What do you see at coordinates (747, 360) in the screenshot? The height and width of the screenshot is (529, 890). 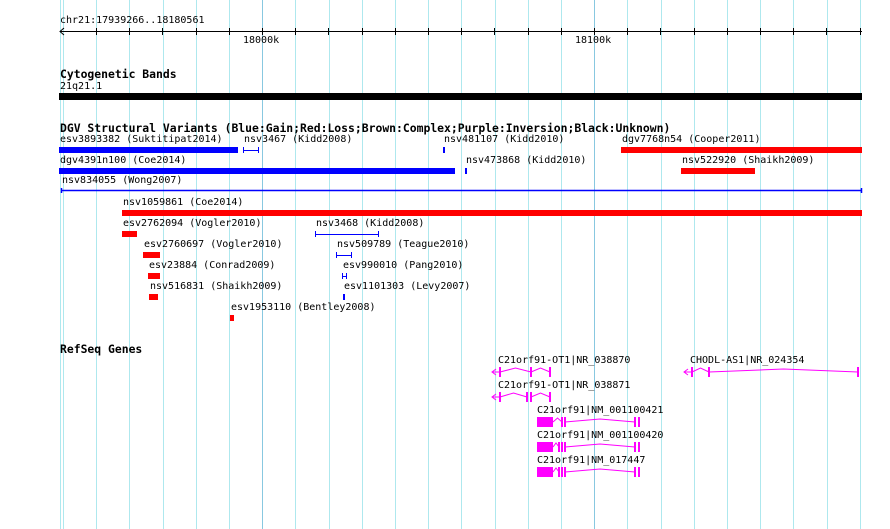 I see `gene-label: CHODL-AS1|NR_024354` at bounding box center [747, 360].